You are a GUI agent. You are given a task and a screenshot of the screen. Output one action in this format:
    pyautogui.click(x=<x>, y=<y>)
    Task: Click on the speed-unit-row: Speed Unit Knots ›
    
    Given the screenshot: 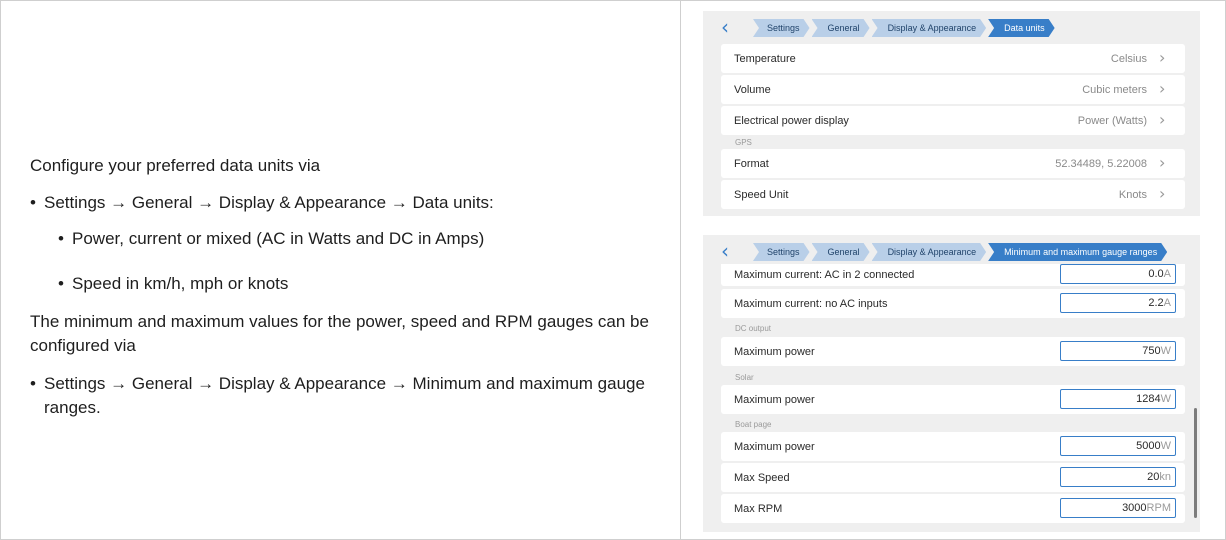 What is the action you would take?
    pyautogui.click(x=953, y=194)
    